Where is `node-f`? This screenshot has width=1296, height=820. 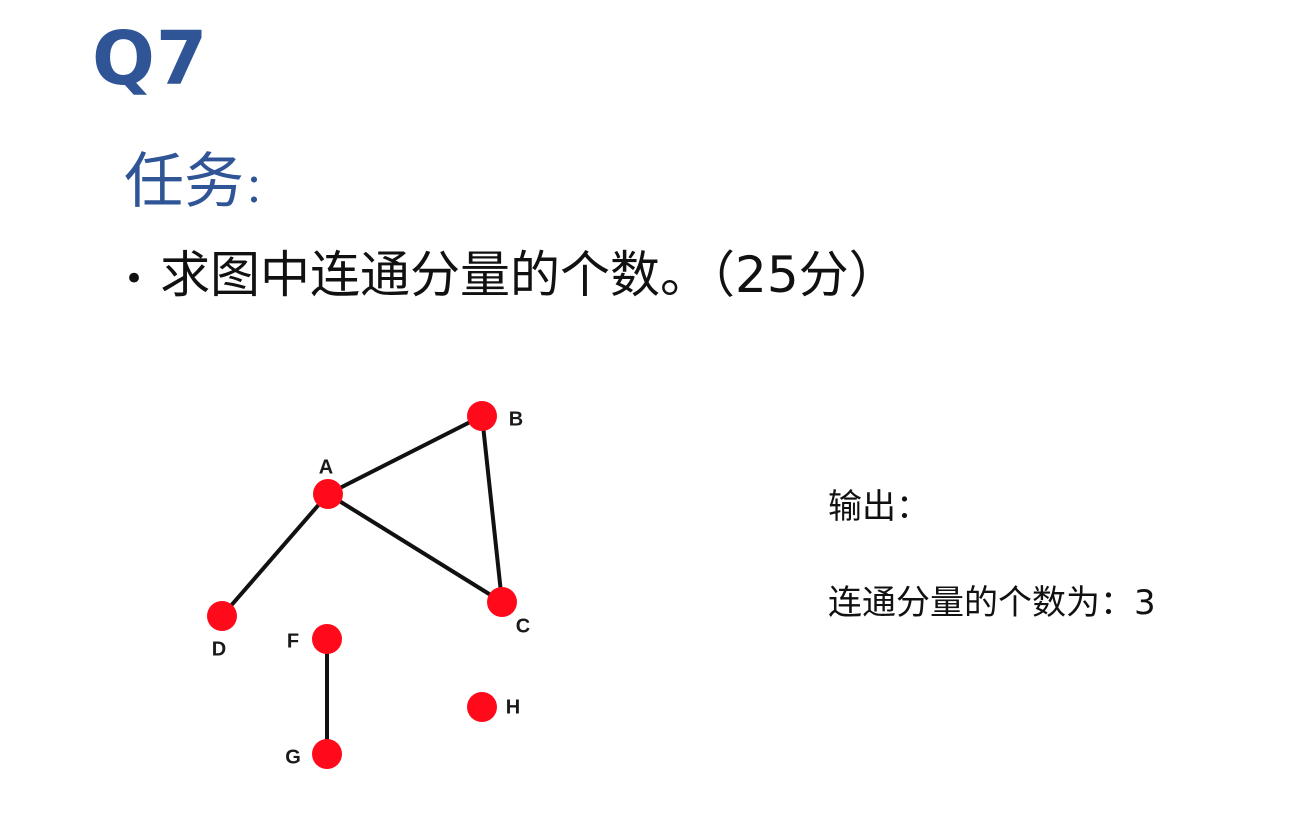
node-f is located at coordinates (327, 639).